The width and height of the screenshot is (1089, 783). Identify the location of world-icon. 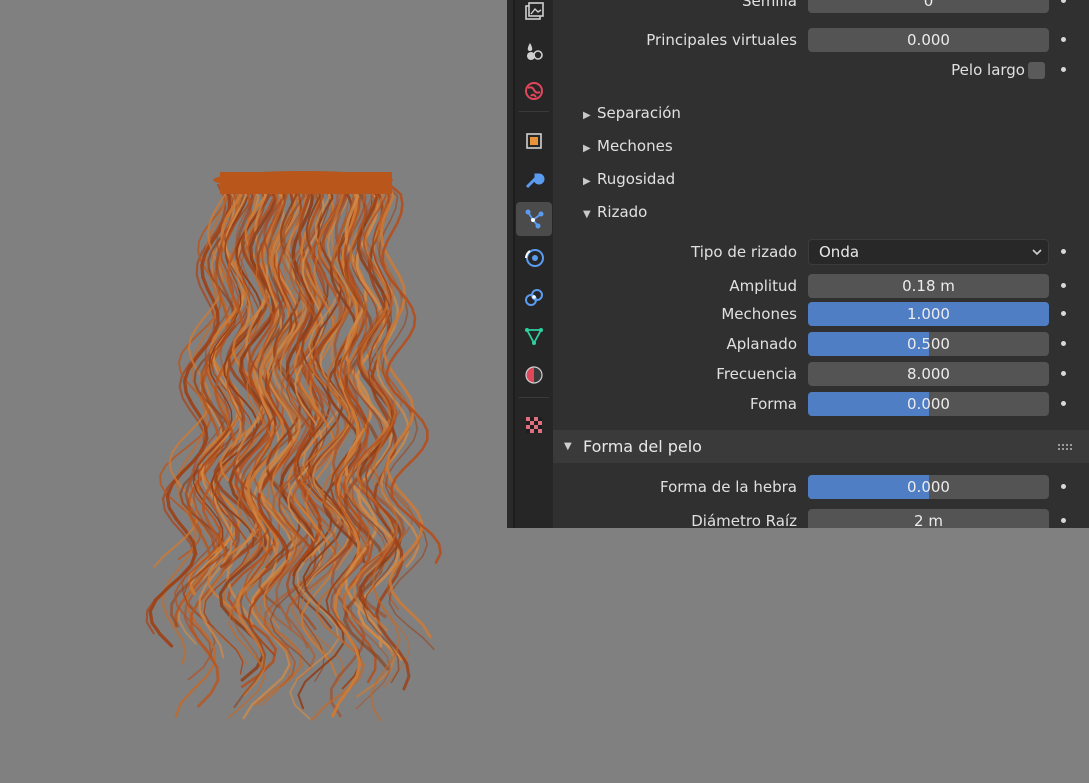
(534, 91).